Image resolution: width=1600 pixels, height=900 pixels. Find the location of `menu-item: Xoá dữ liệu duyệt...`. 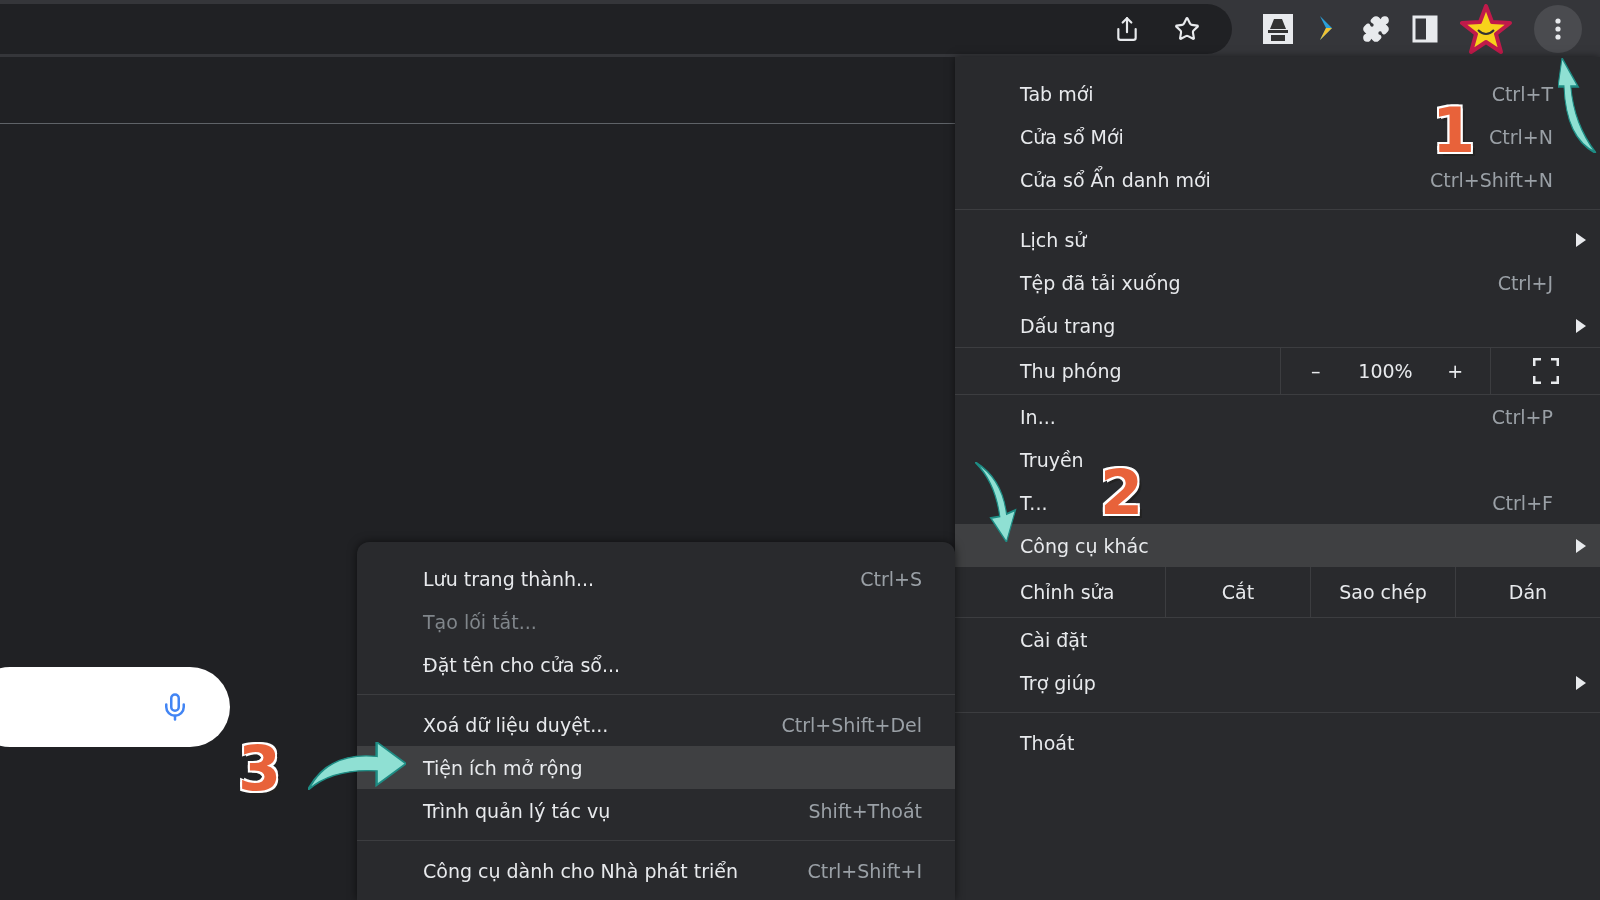

menu-item: Xoá dữ liệu duyệt... is located at coordinates (516, 724).